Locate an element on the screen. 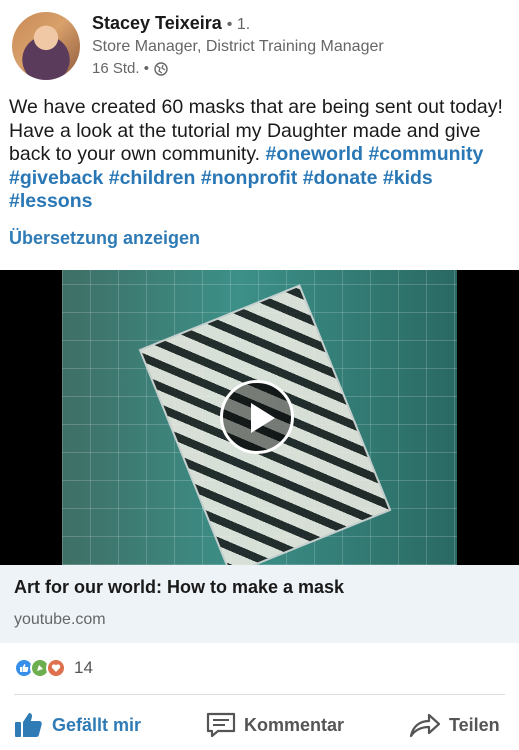 The image size is (519, 750). author-headline: Store Manager, District Training Manager is located at coordinates (238, 46).